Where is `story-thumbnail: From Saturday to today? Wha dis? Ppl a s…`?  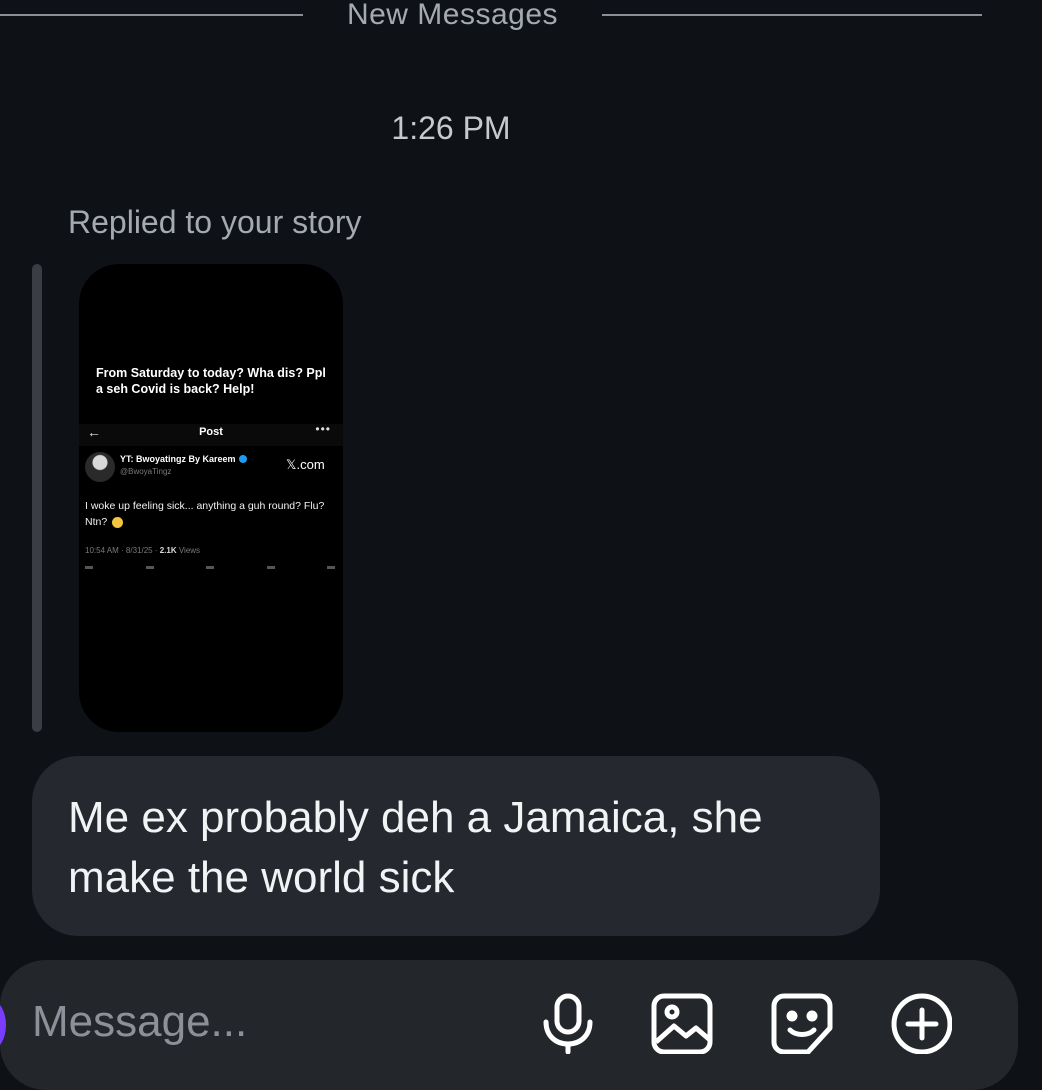 story-thumbnail: From Saturday to today? Wha dis? Ppl a s… is located at coordinates (211, 498).